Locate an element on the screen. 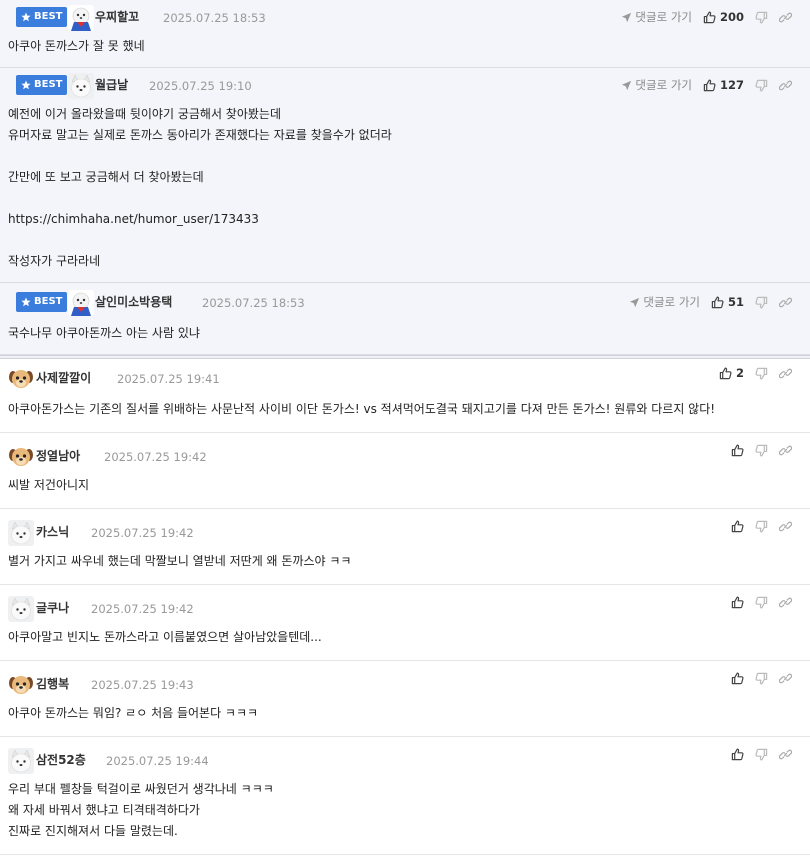 The height and width of the screenshot is (859, 810). like-count: 51 is located at coordinates (735, 302).